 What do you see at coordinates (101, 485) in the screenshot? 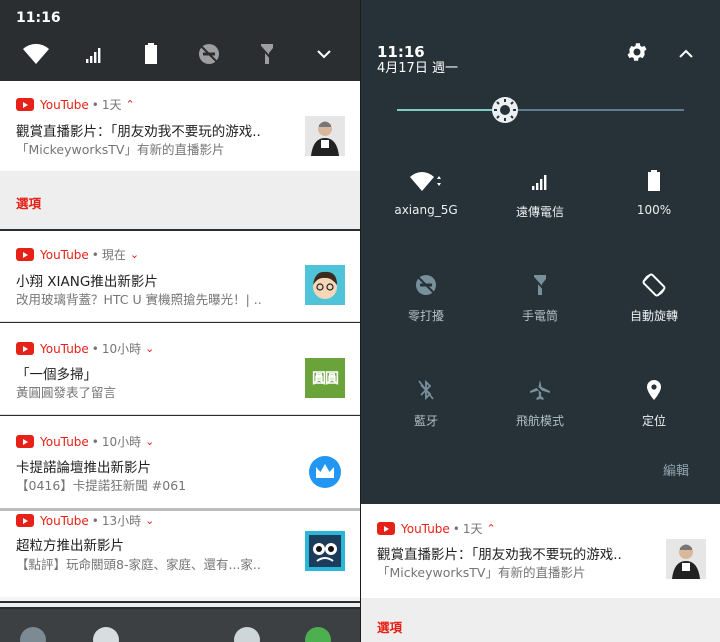
I see `notification-text: 【0416】卡提諾狂新聞 #061` at bounding box center [101, 485].